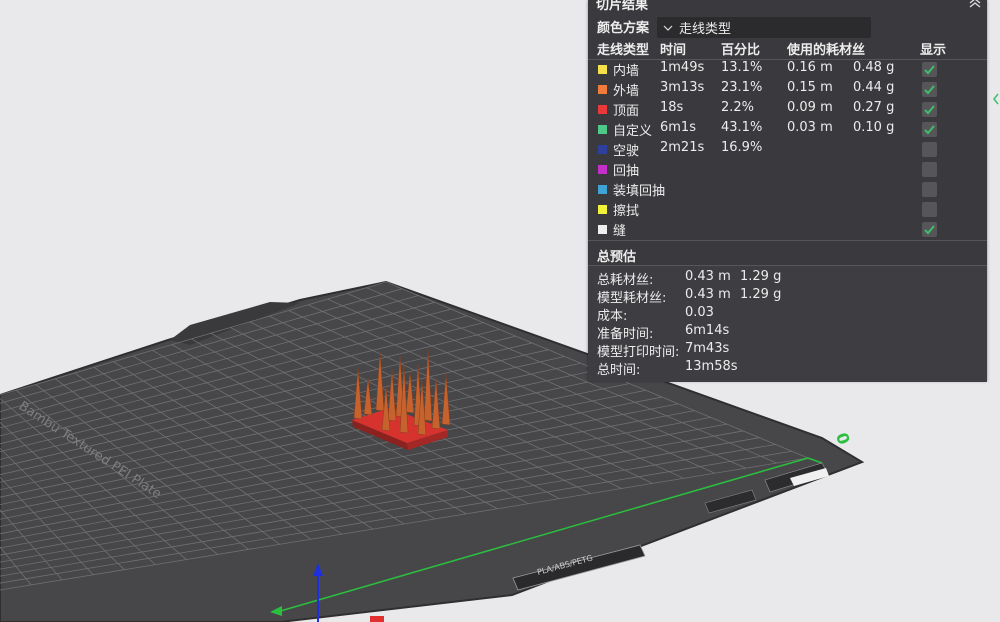 This screenshot has height=622, width=1000. Describe the element at coordinates (810, 67) in the screenshot. I see `line-type-length: 0.16 m` at that location.